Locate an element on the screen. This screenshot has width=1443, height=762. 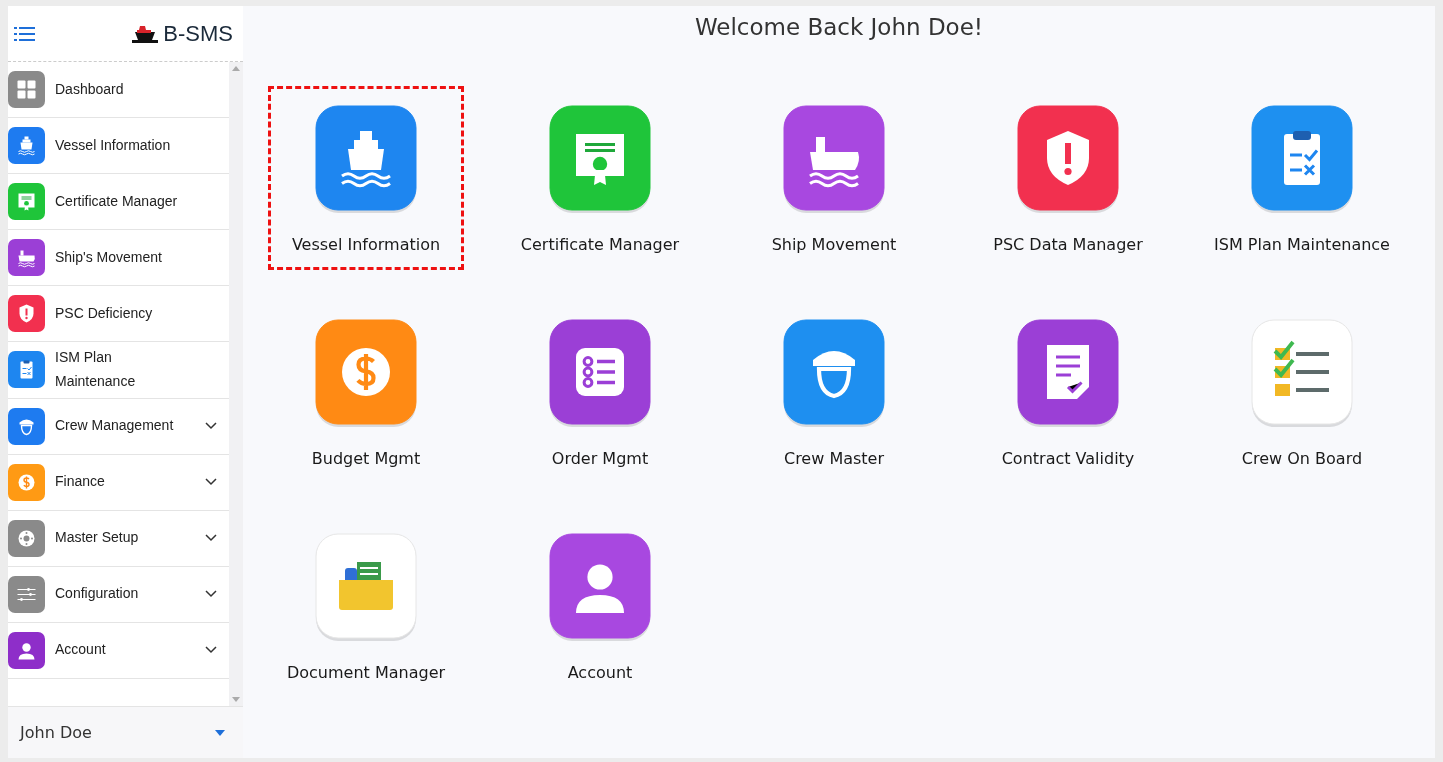
scroll-down-icon is located at coordinates (236, 699).